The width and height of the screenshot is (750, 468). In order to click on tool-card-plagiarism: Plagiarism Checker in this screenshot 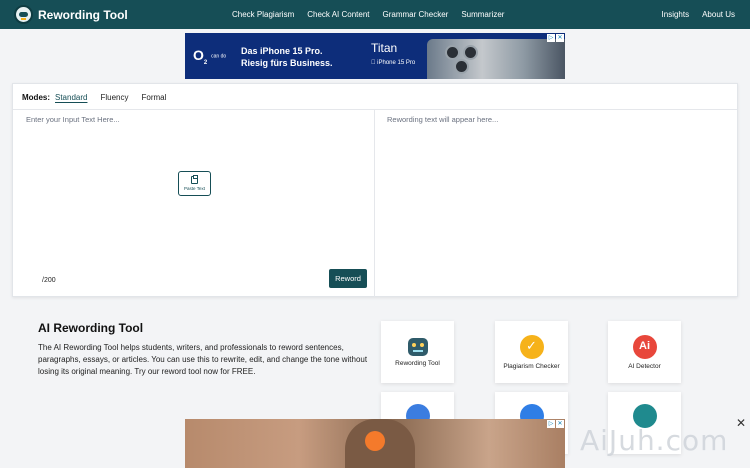, I will do `click(531, 352)`.